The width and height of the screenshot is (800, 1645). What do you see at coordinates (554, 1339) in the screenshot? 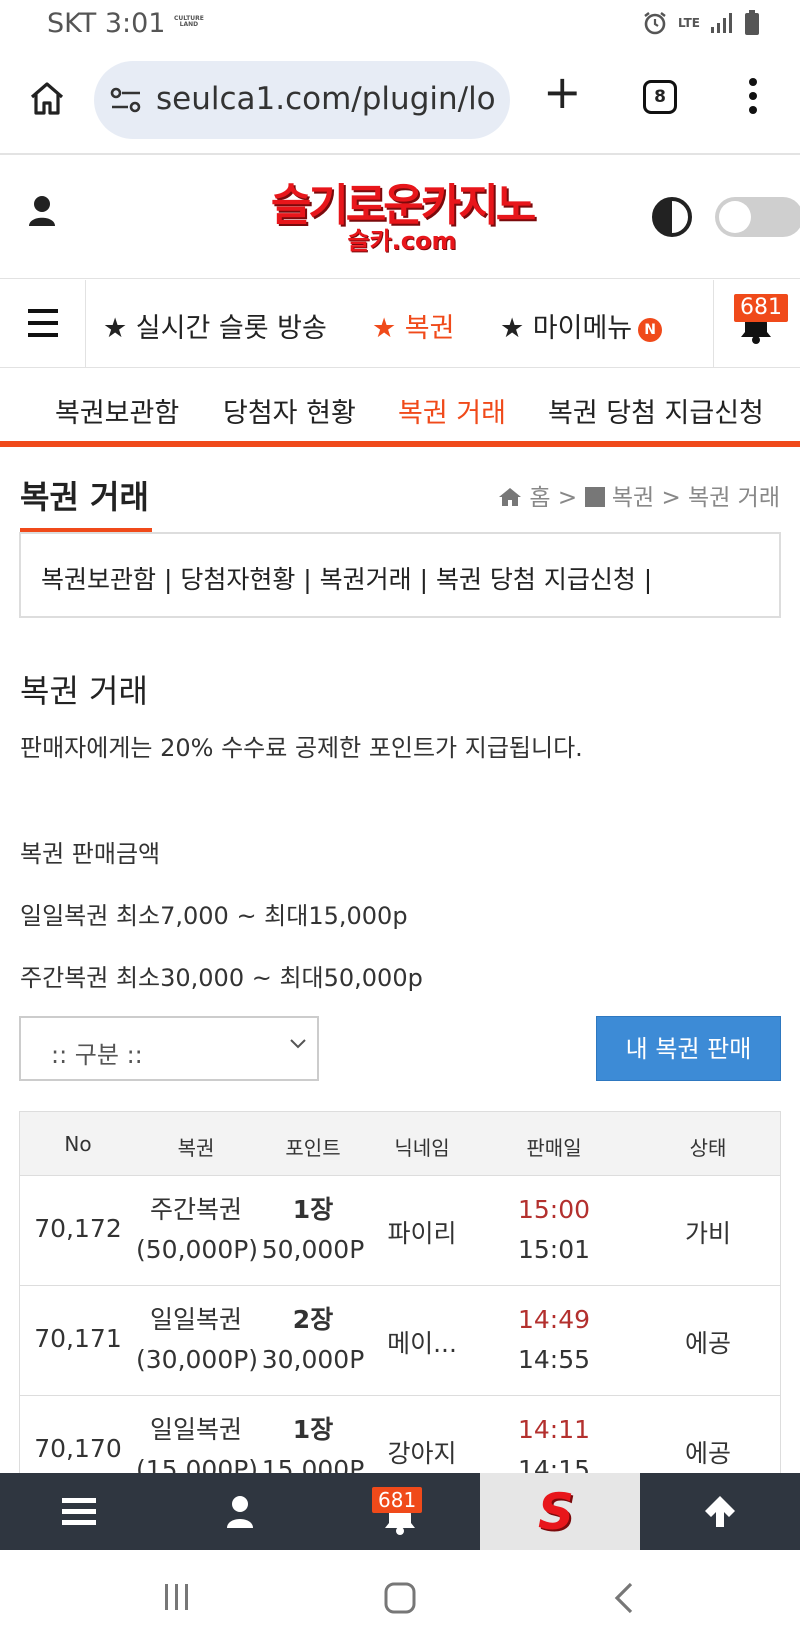
I see `cell-sale-date: 14:49 14:55` at bounding box center [554, 1339].